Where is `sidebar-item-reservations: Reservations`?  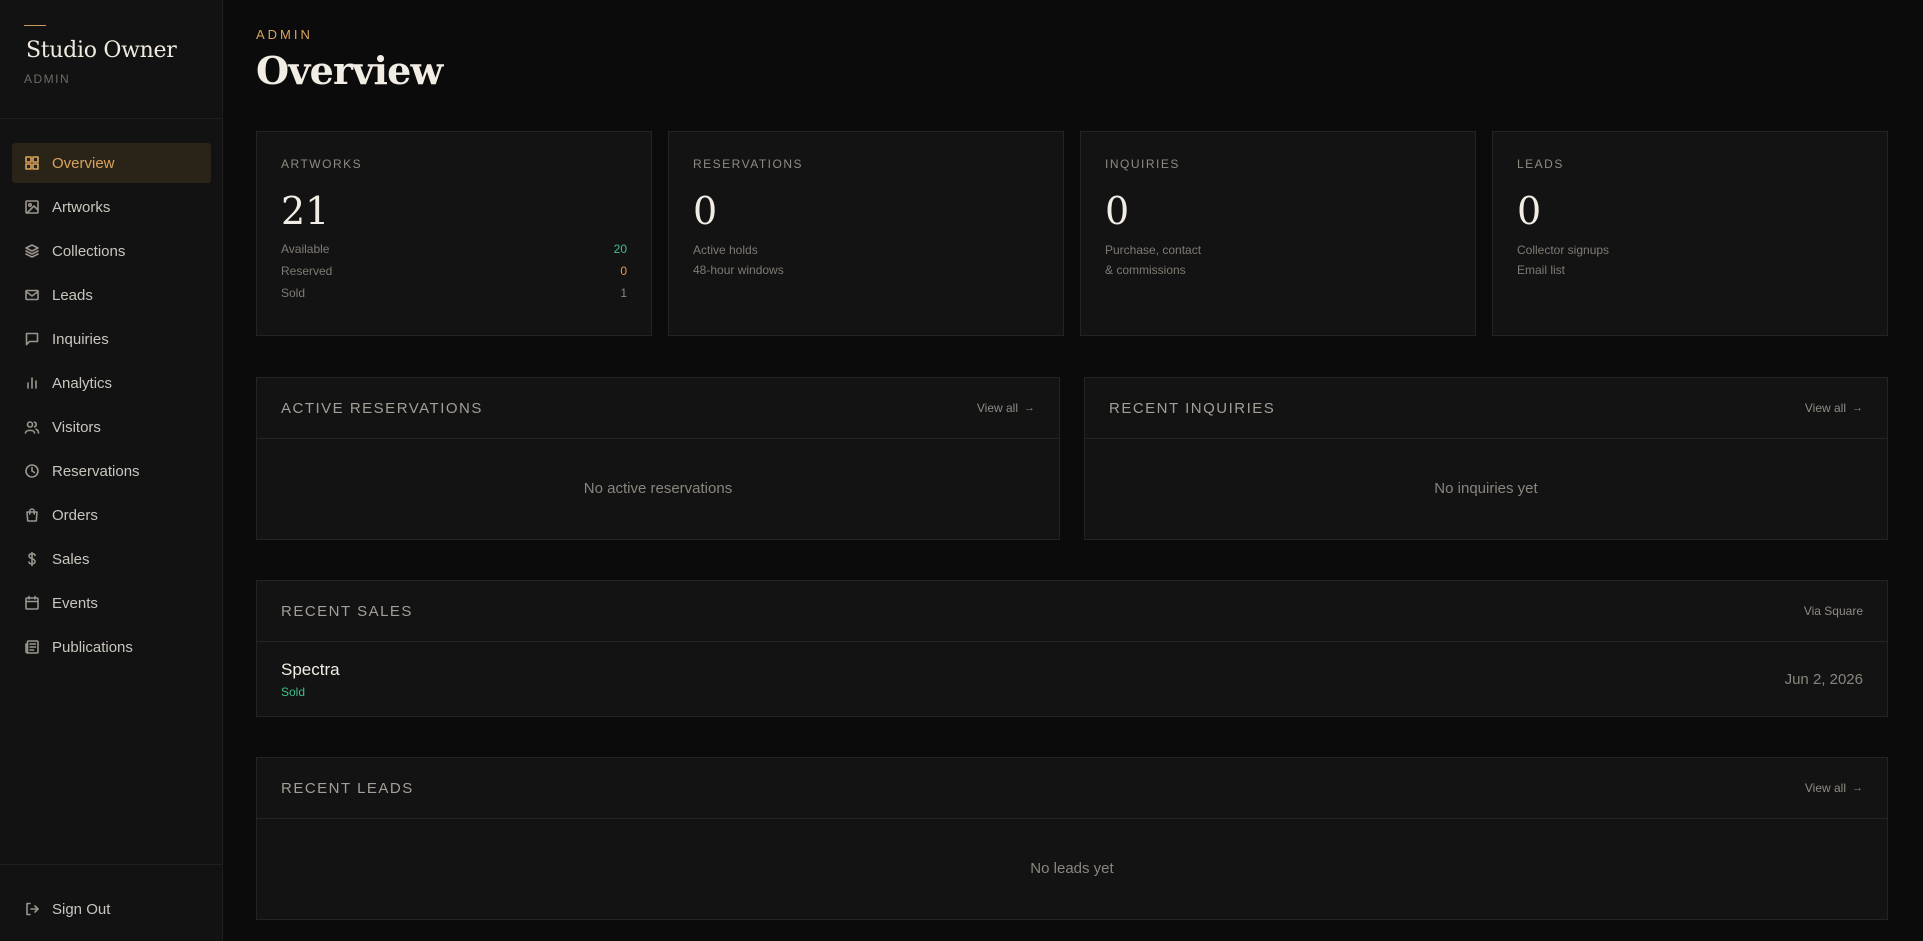 sidebar-item-reservations: Reservations is located at coordinates (111, 471).